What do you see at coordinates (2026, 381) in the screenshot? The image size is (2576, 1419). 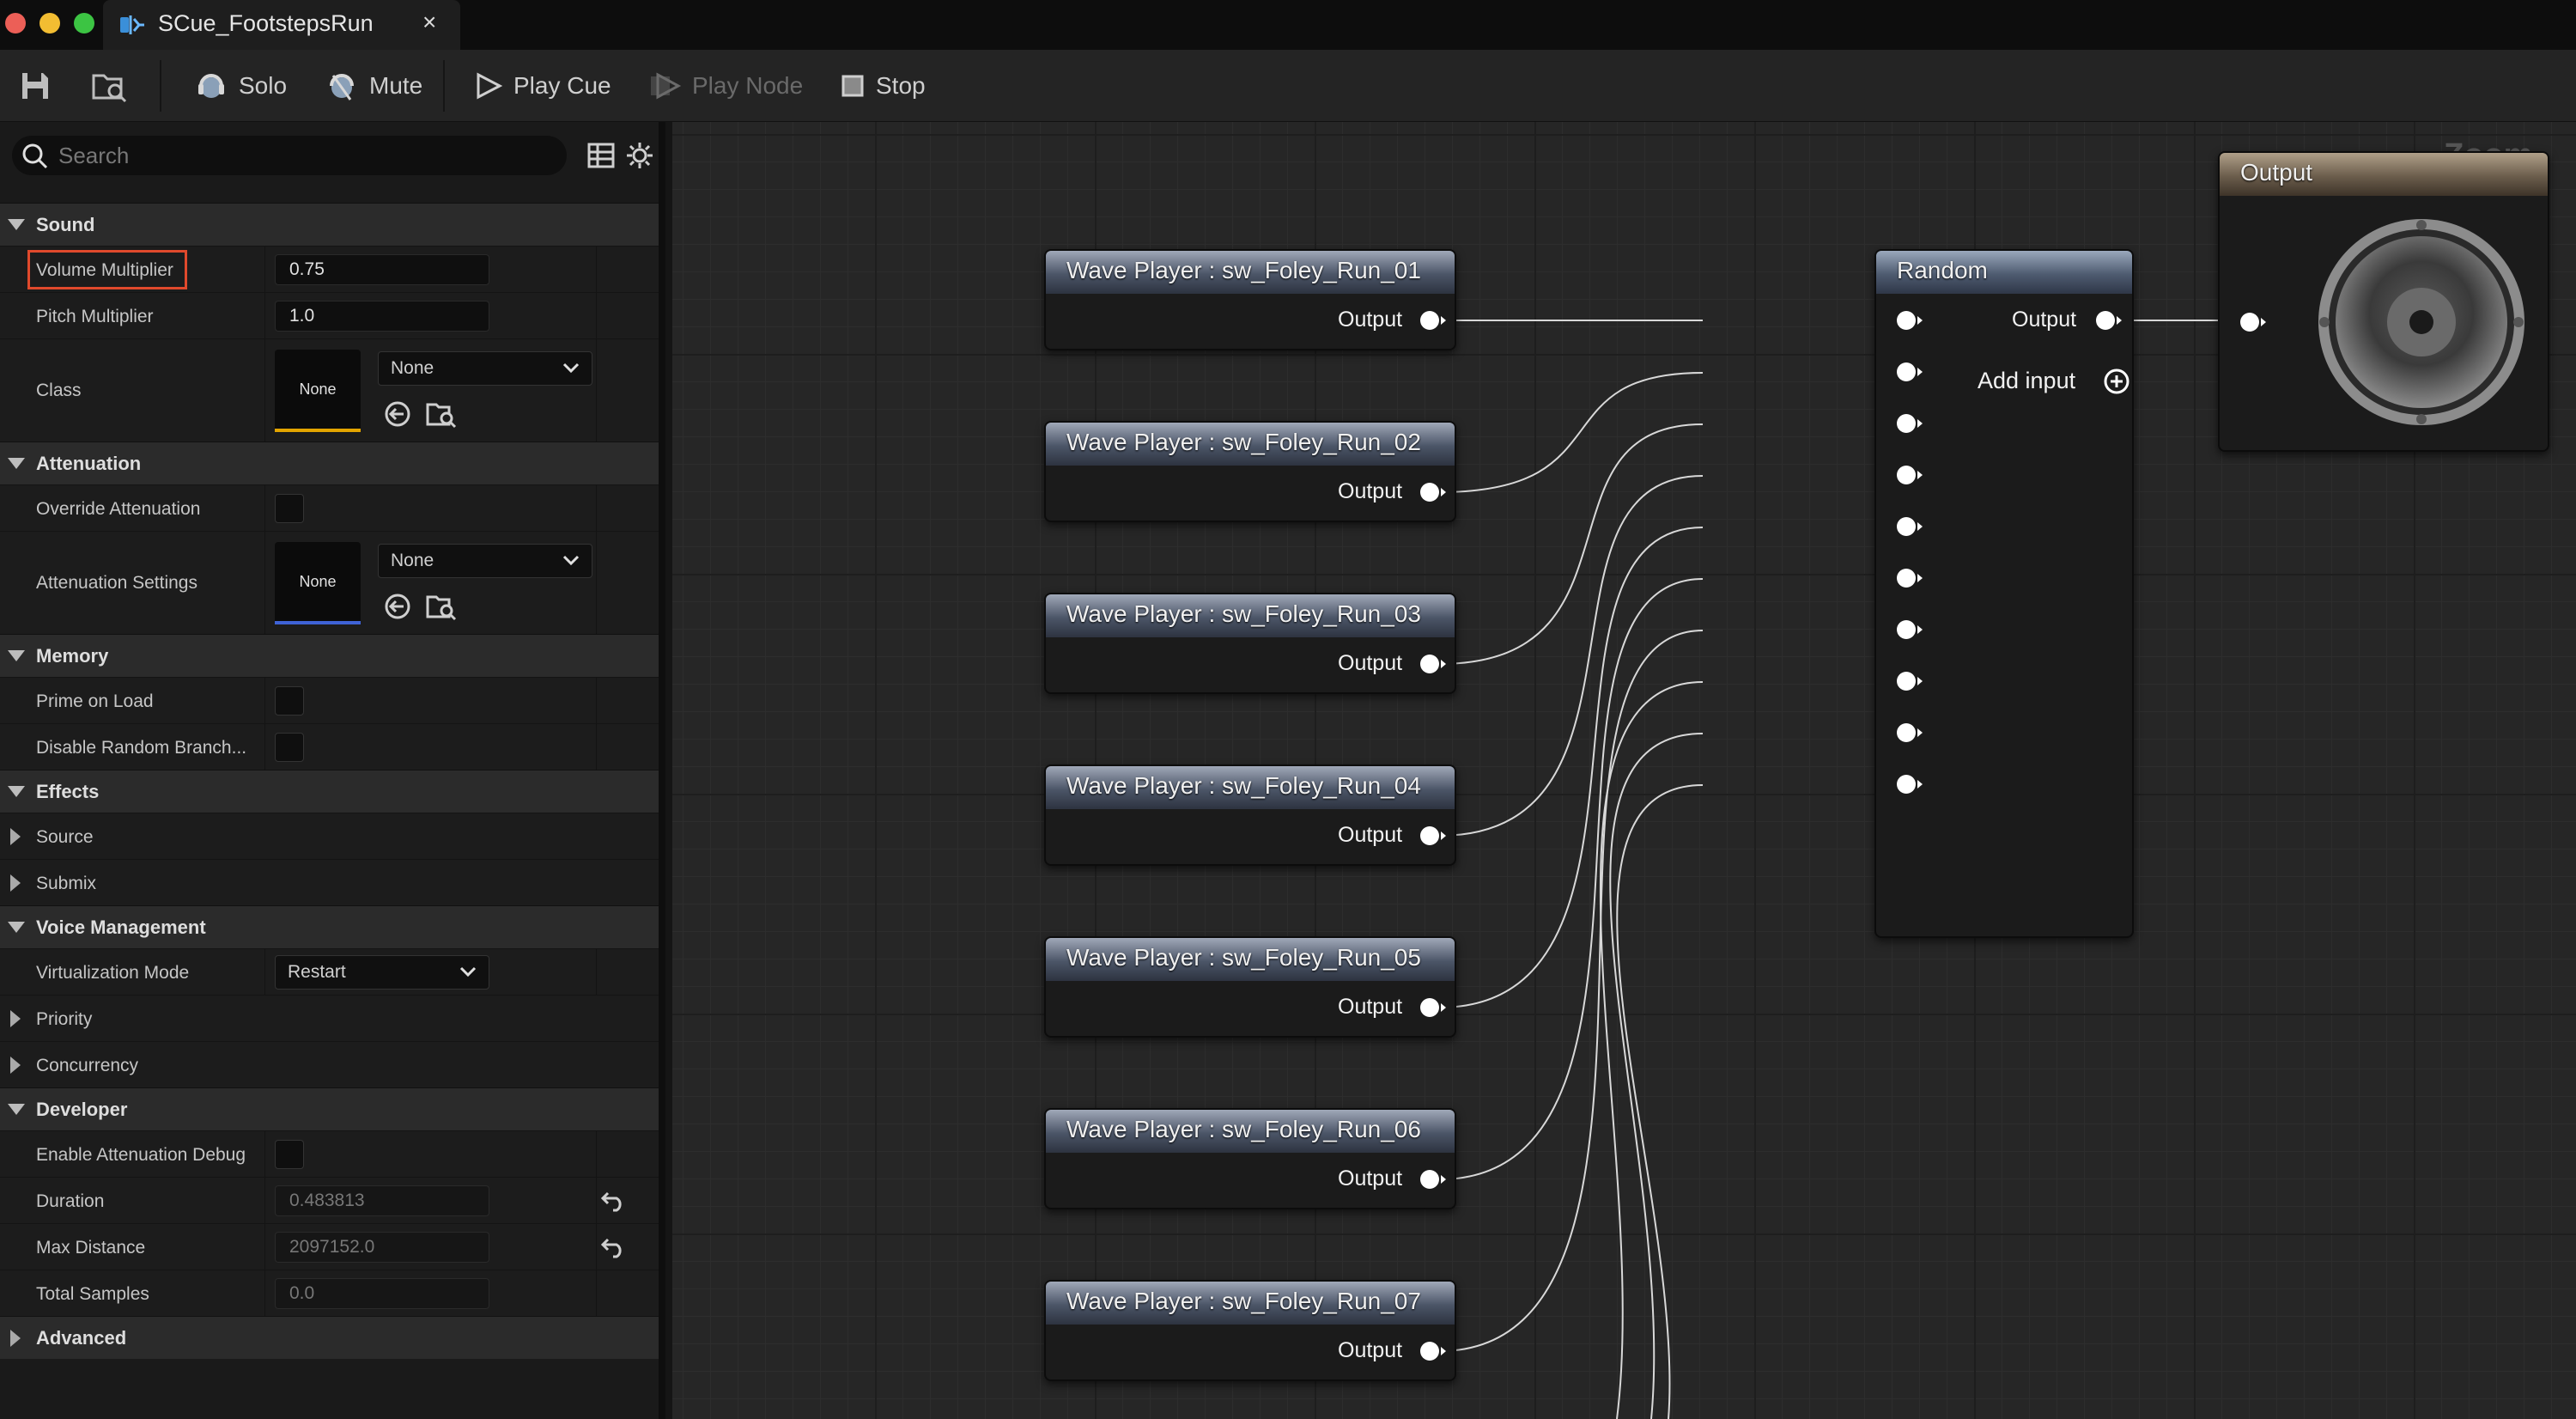 I see `add-input-label: Add input` at bounding box center [2026, 381].